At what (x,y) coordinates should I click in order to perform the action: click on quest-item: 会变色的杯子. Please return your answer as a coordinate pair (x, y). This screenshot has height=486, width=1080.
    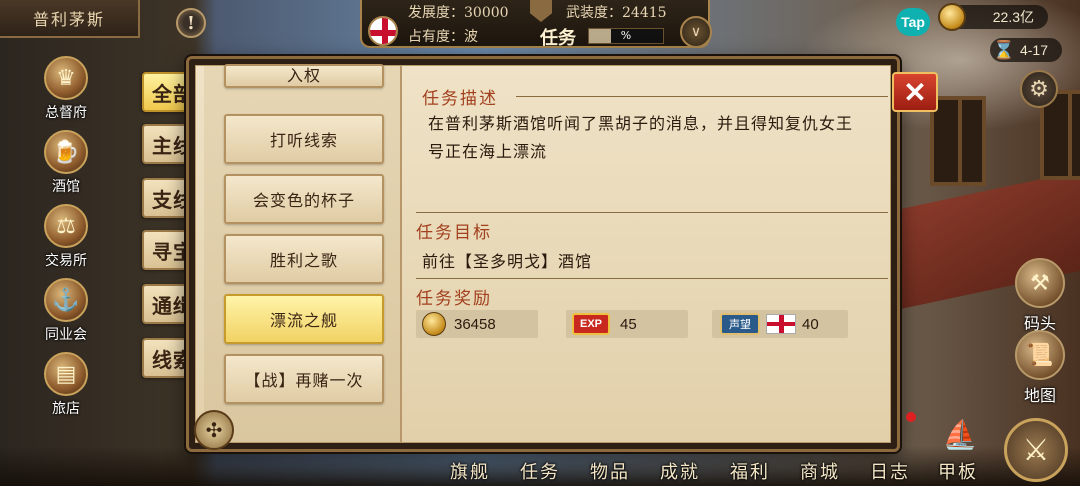
    Looking at the image, I should click on (304, 199).